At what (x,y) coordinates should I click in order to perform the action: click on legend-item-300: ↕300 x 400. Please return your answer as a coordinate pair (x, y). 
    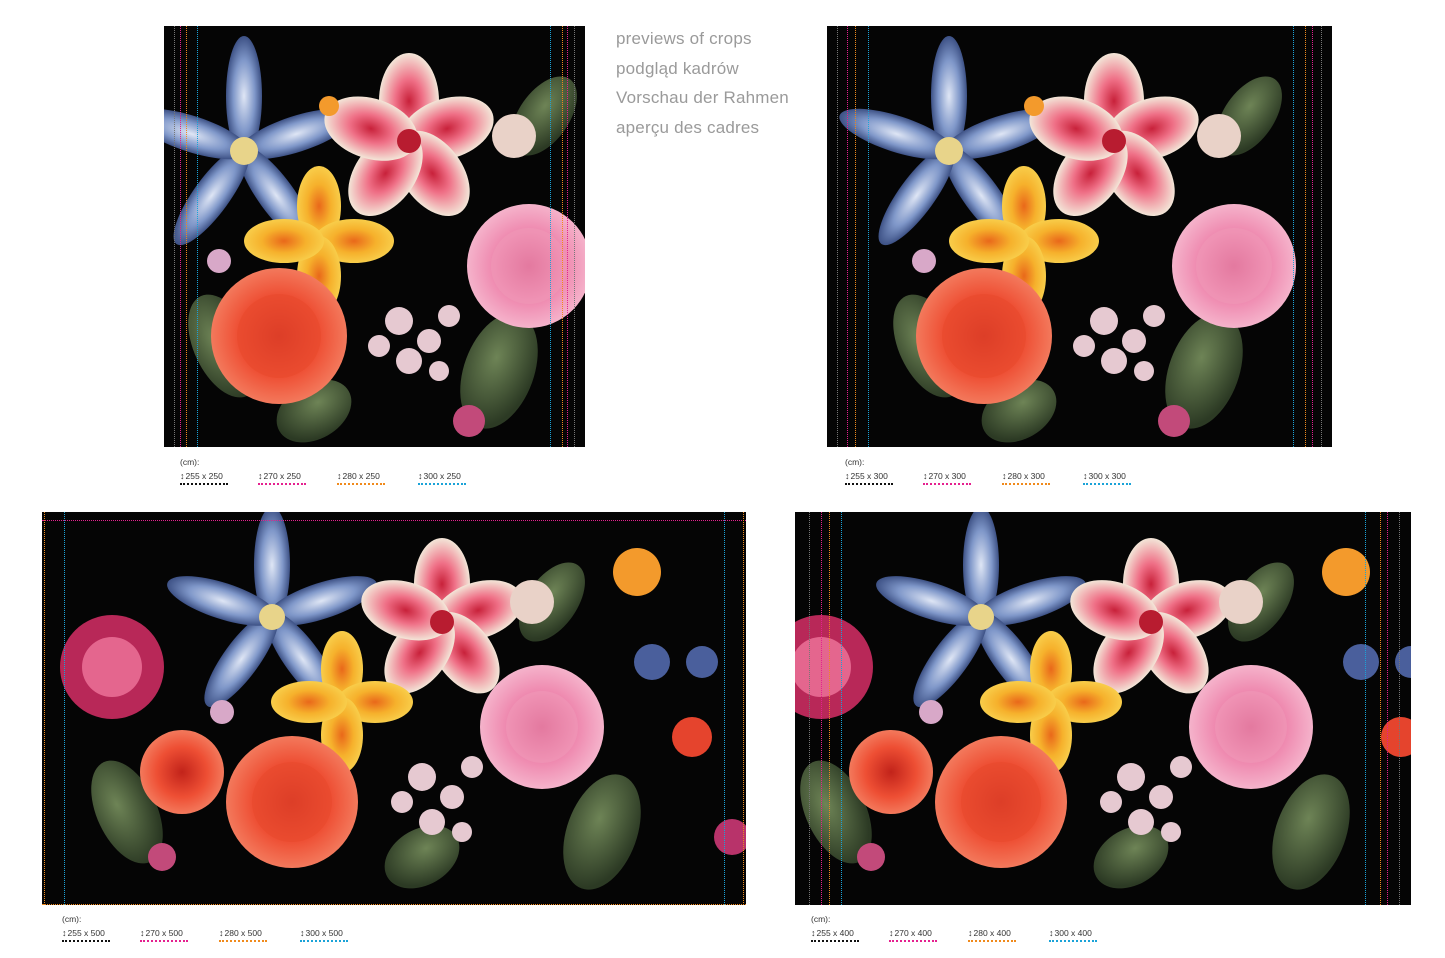
    Looking at the image, I should click on (1073, 935).